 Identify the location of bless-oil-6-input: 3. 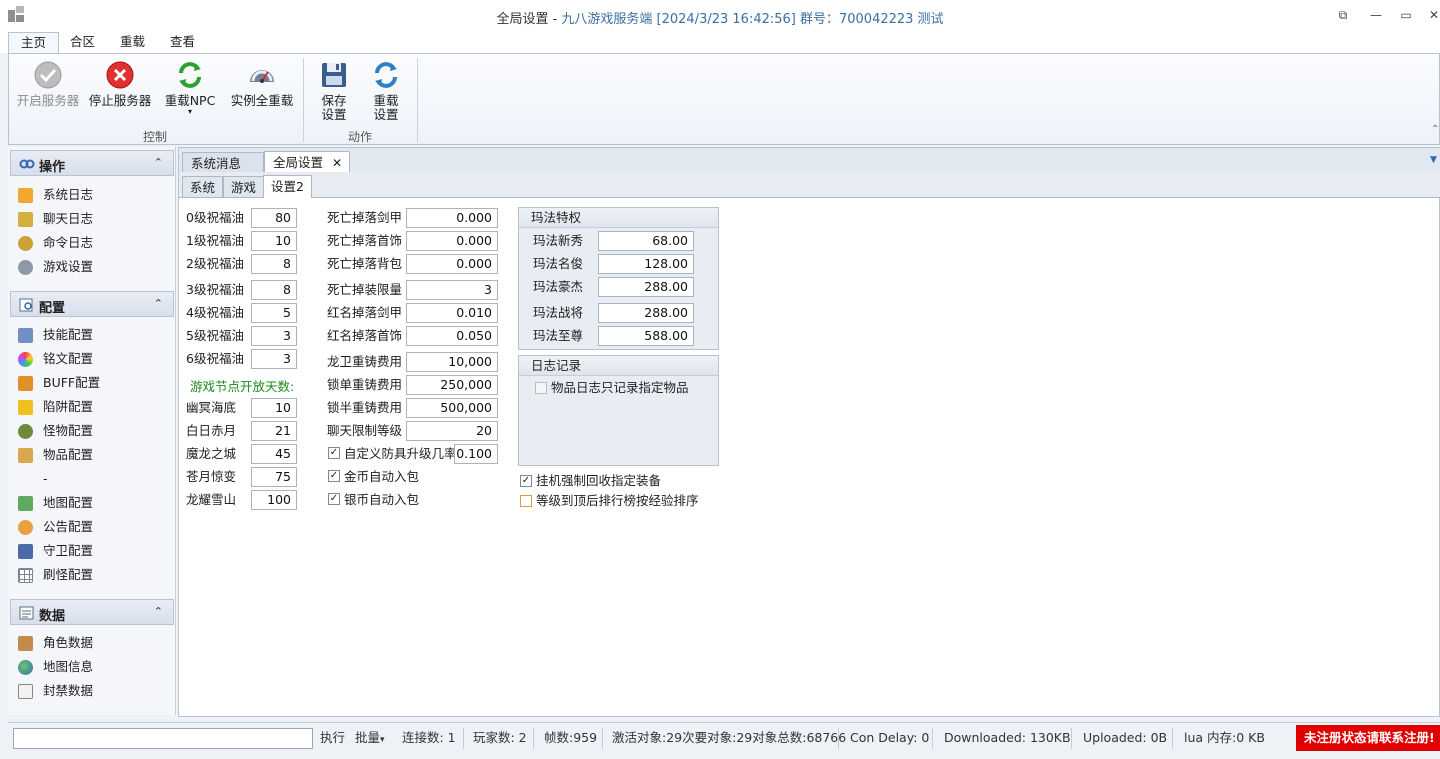
(274, 359).